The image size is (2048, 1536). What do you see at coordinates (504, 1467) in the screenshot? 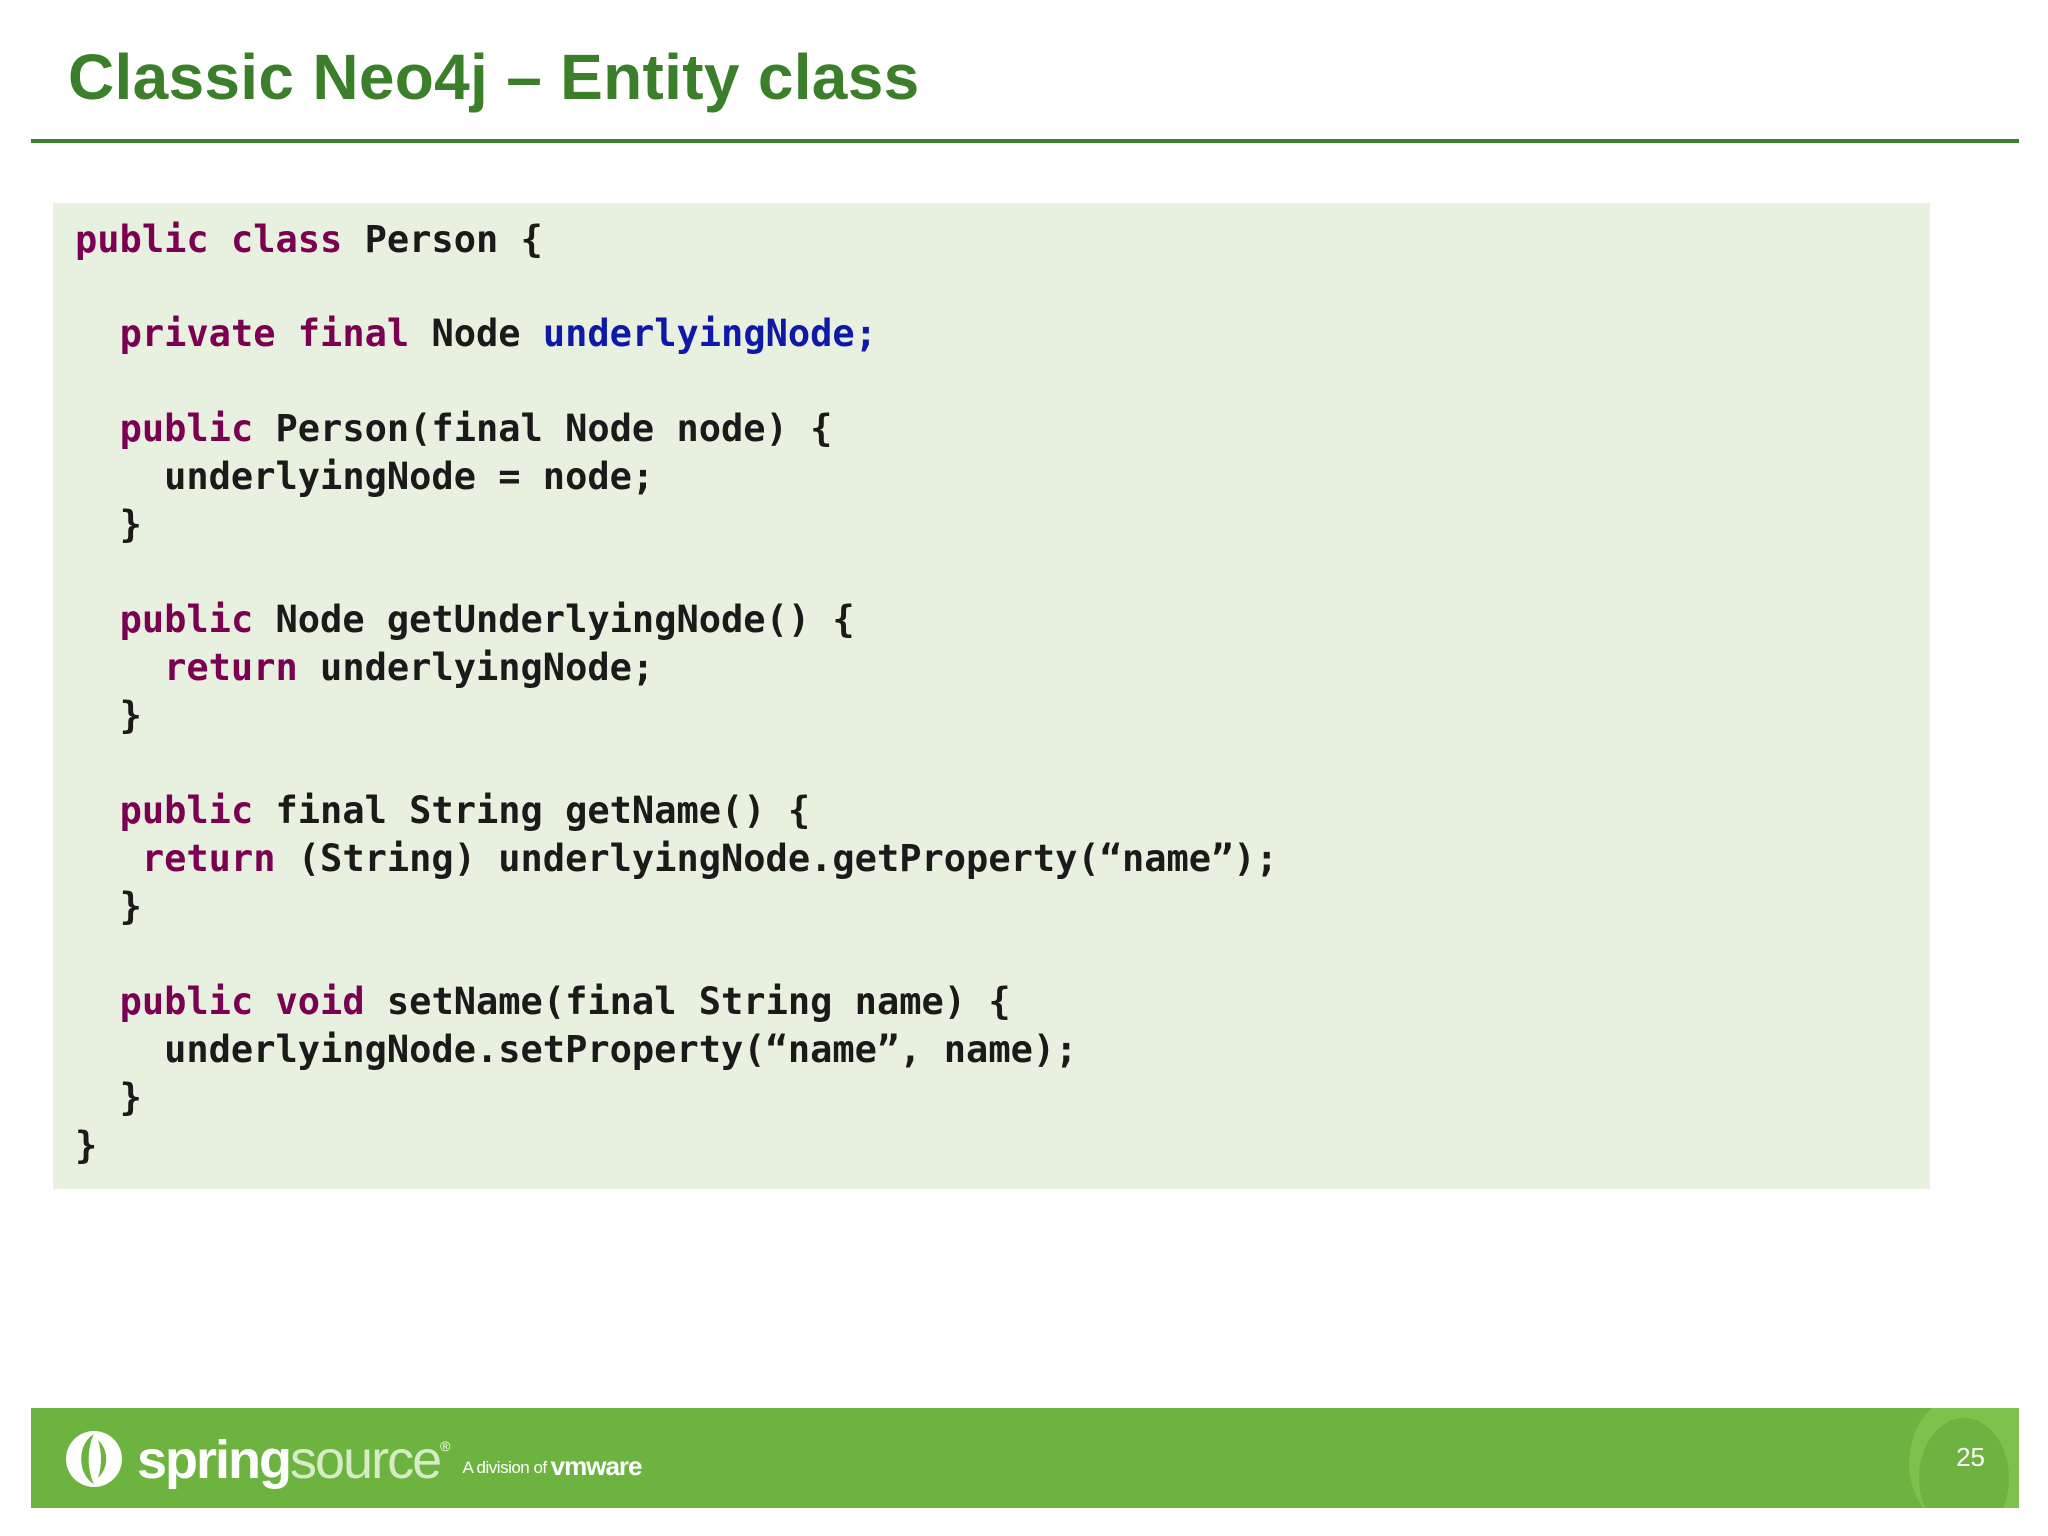
I see `division-text: A division of` at bounding box center [504, 1467].